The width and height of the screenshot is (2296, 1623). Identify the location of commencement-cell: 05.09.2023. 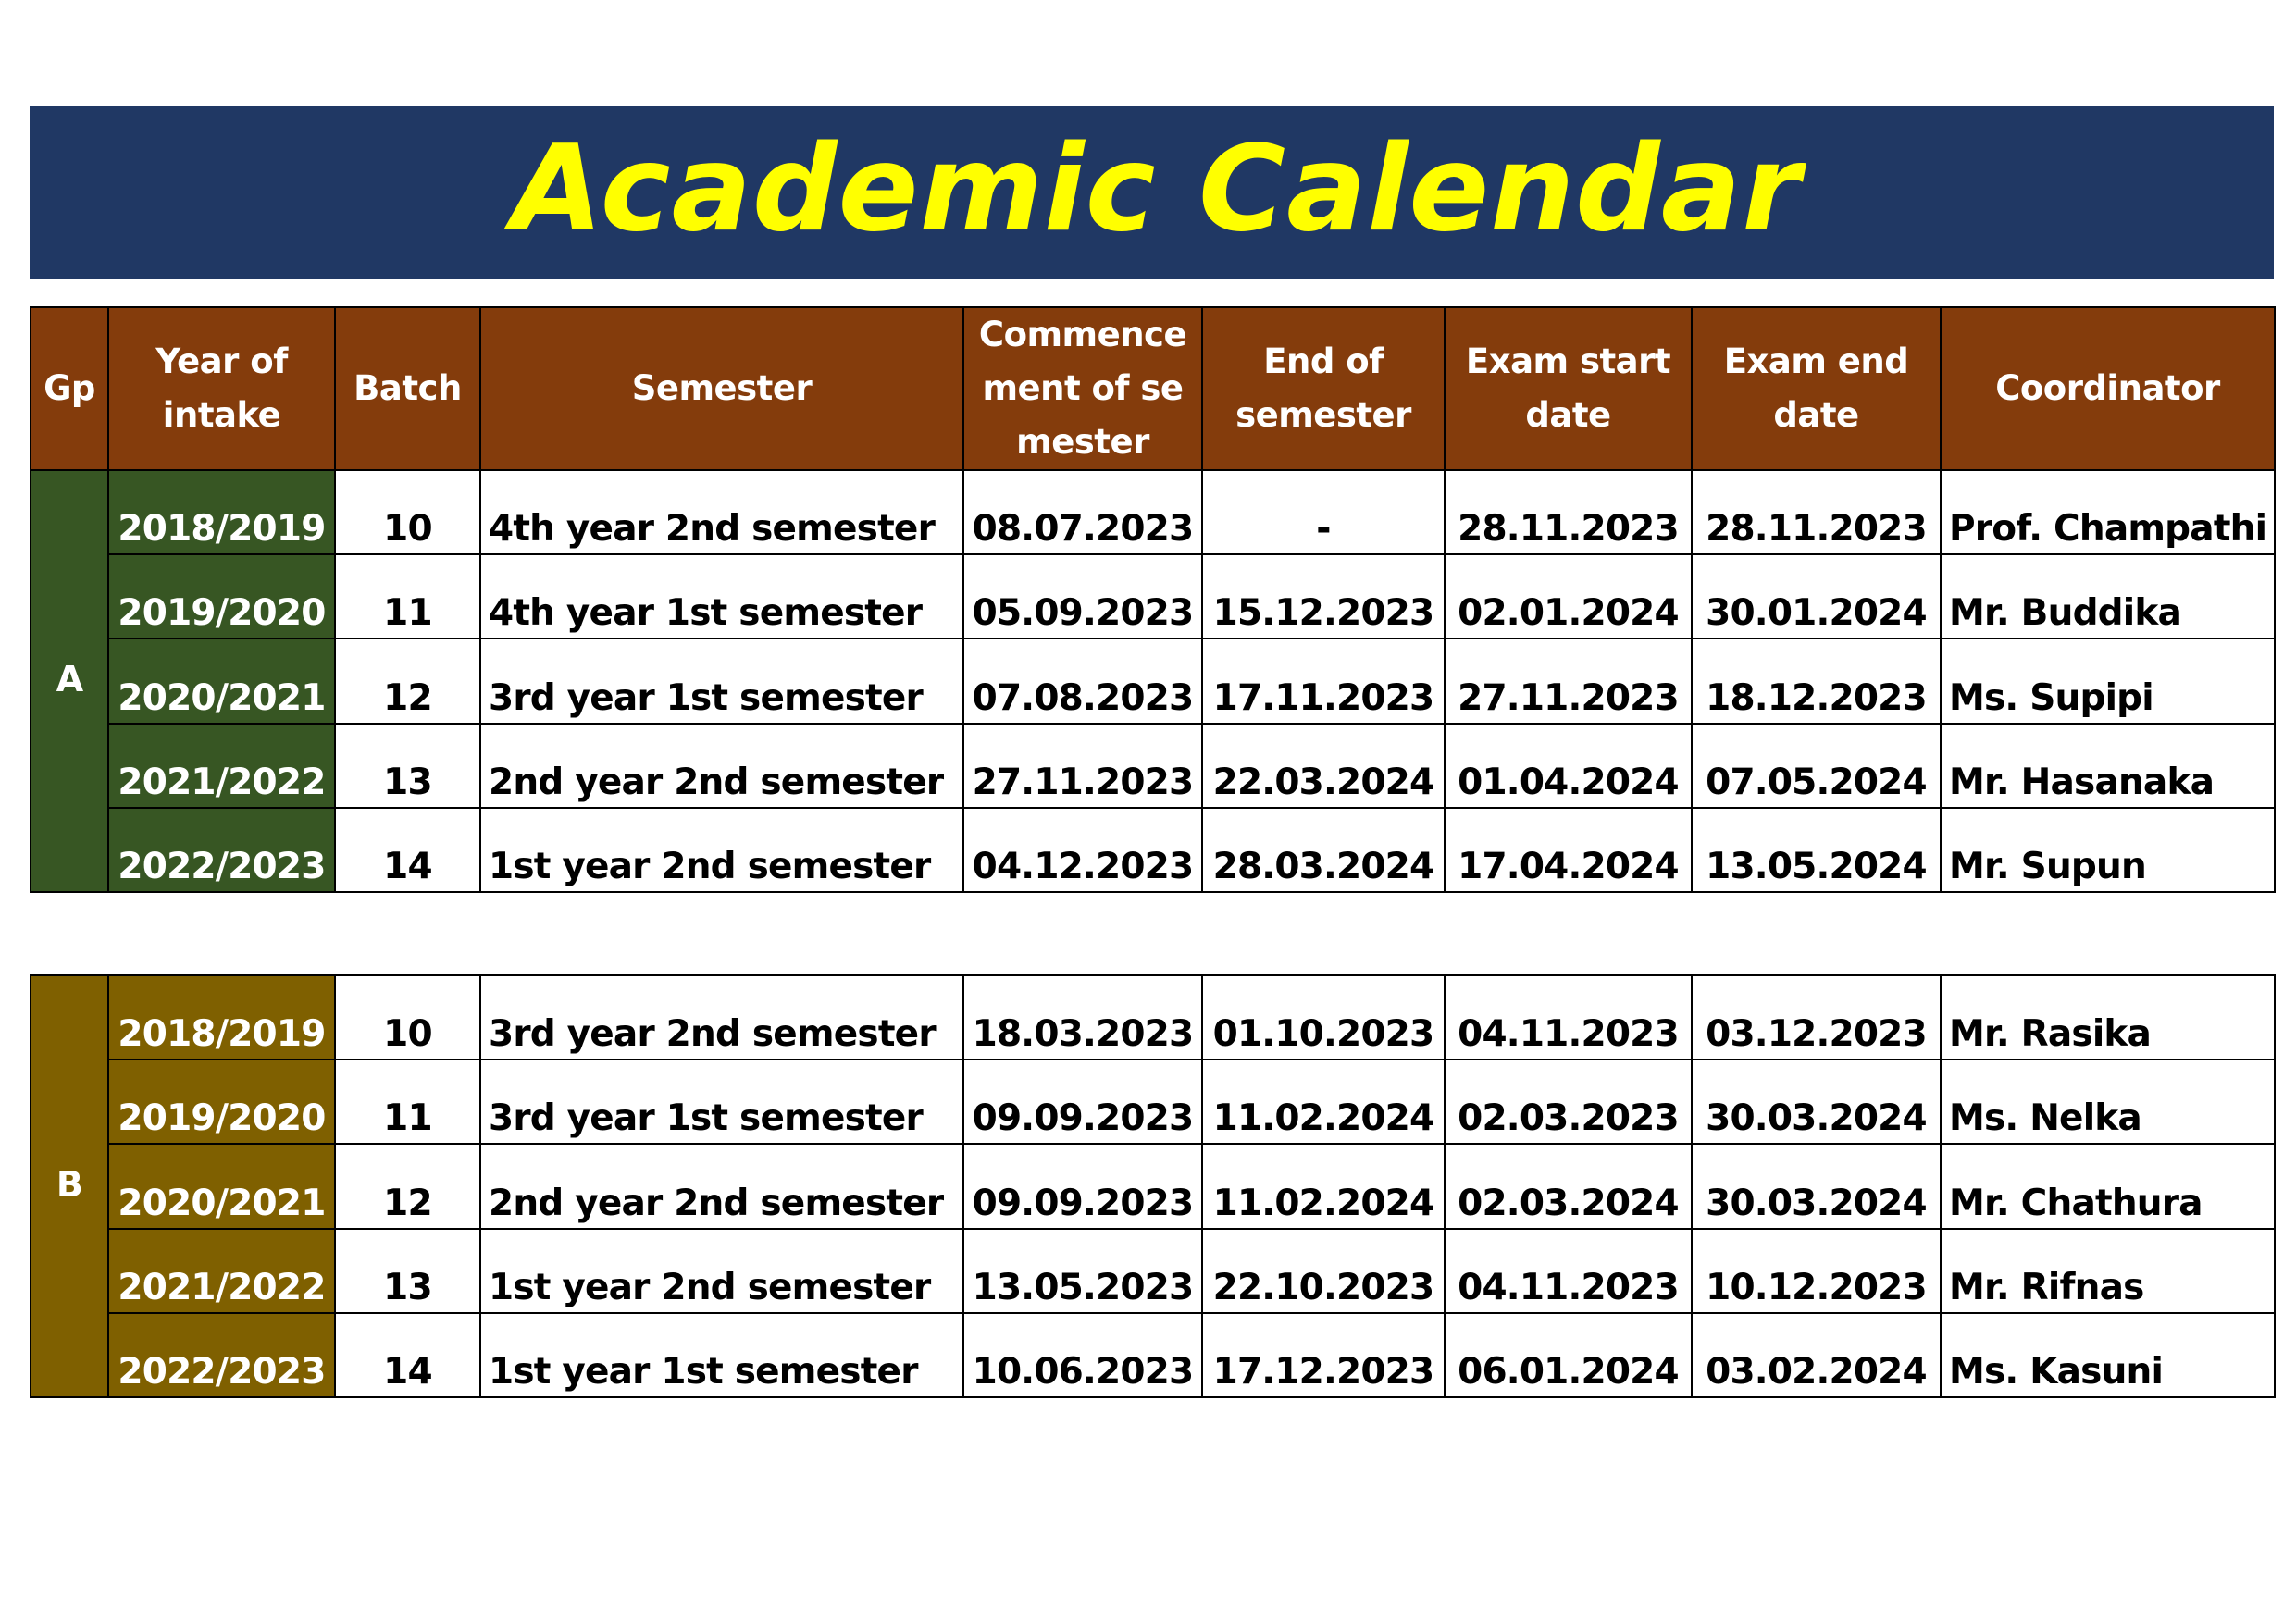
(1083, 596).